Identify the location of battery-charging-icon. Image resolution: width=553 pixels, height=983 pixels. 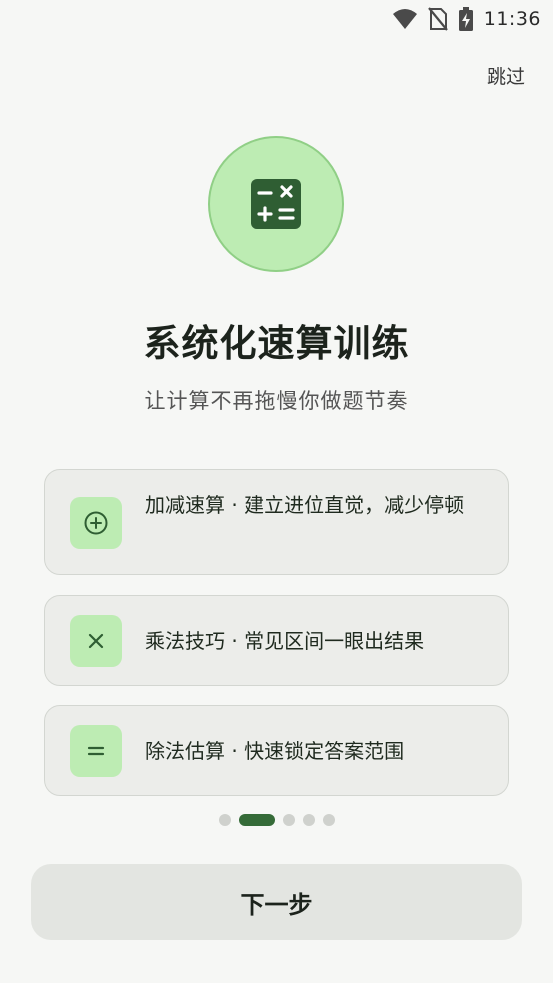
(465, 19).